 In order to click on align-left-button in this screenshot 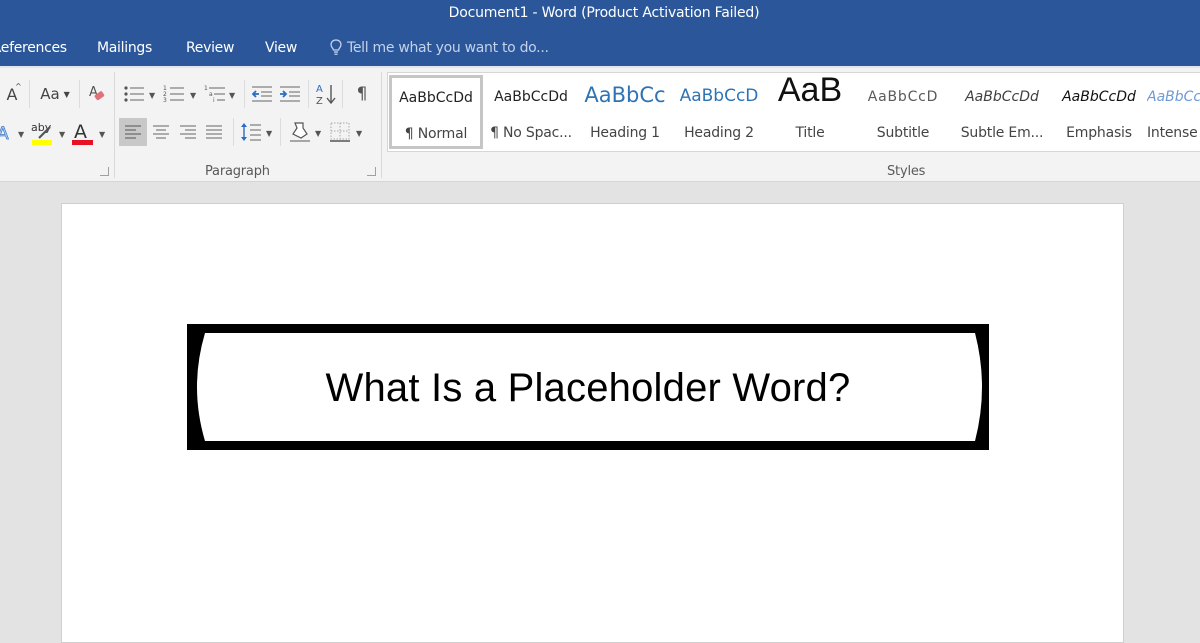, I will do `click(133, 132)`.